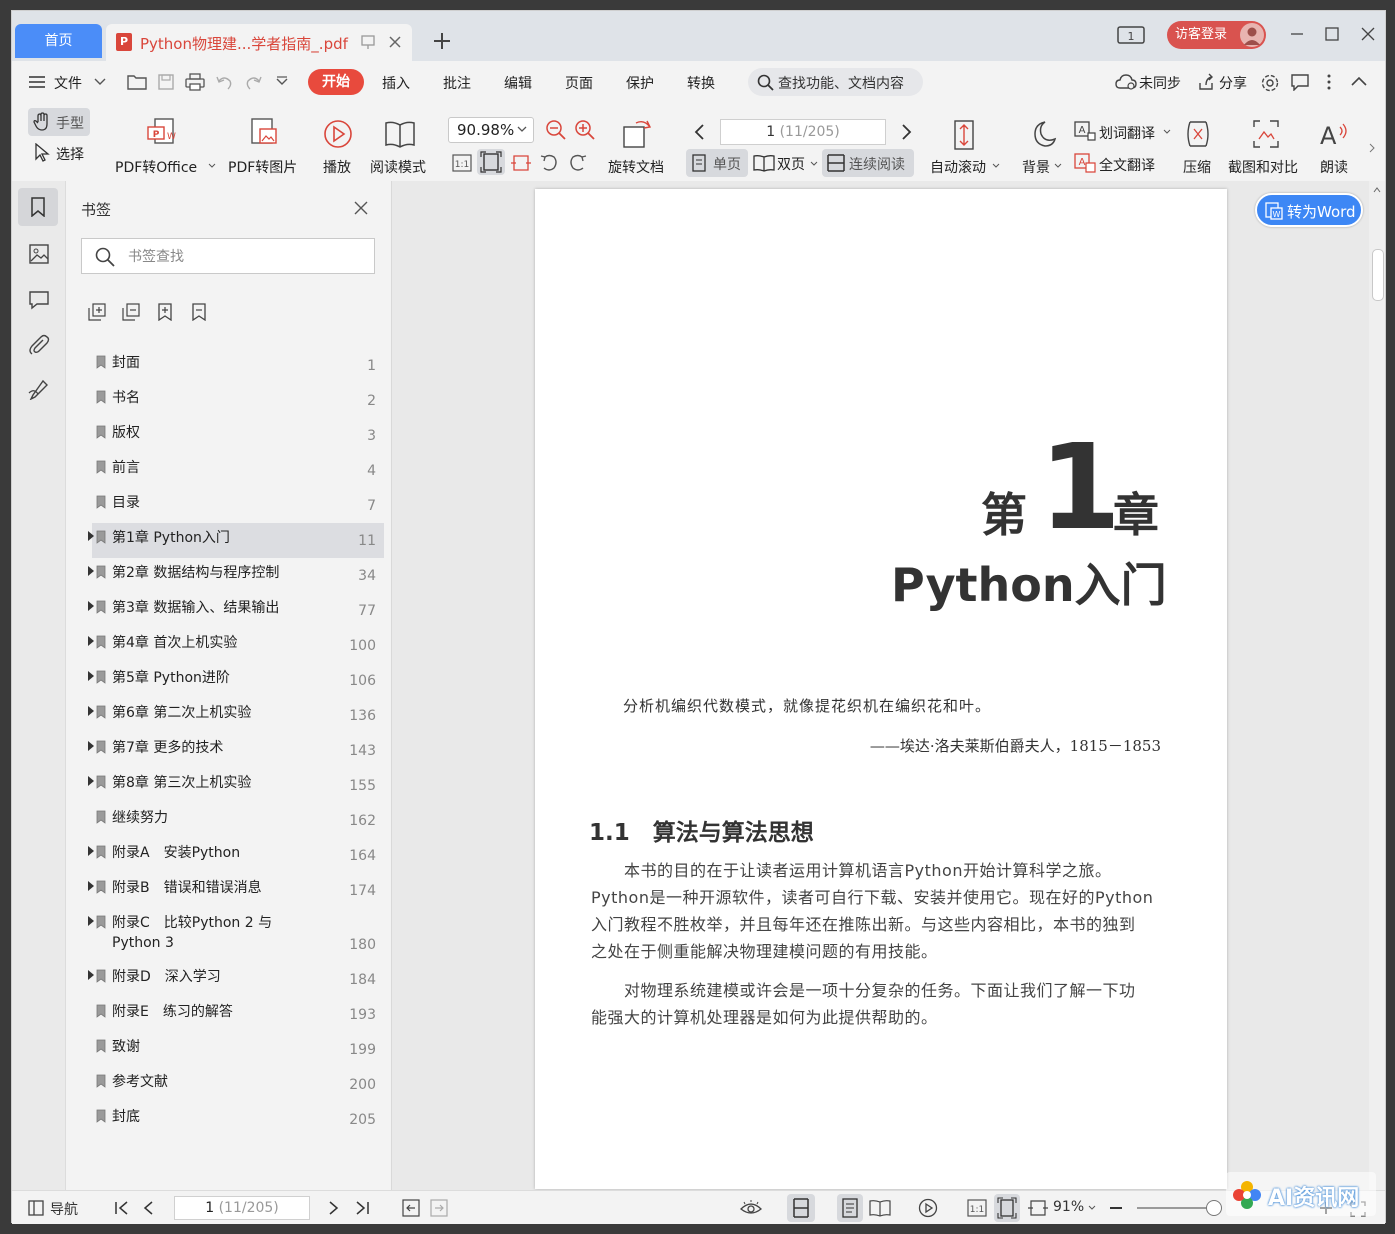 Image resolution: width=1395 pixels, height=1234 pixels. Describe the element at coordinates (1329, 82) in the screenshot. I see `more-options-icon` at that location.